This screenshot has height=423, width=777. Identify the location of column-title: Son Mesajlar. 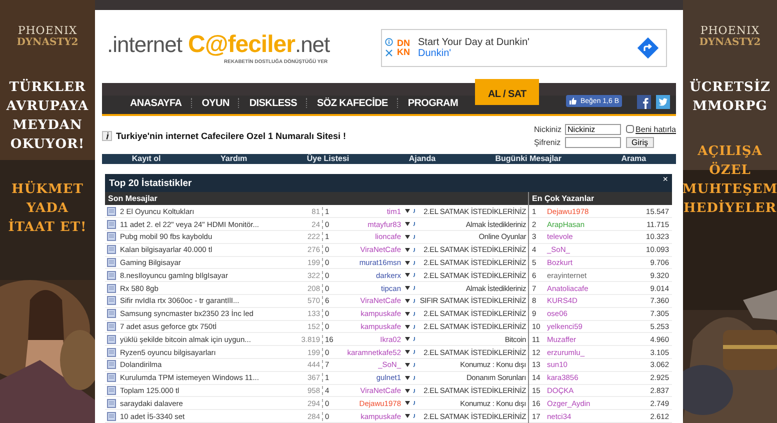
(133, 199).